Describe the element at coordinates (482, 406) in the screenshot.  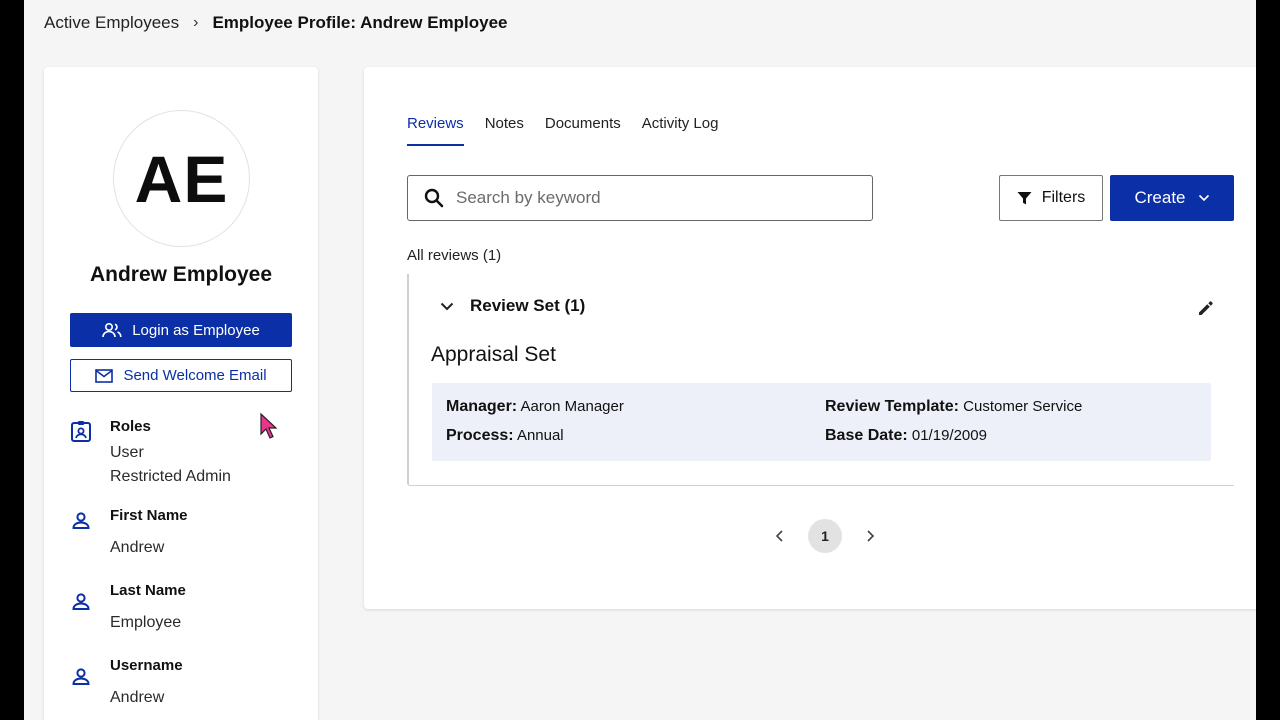
I see `manager-key: Manager:` at that location.